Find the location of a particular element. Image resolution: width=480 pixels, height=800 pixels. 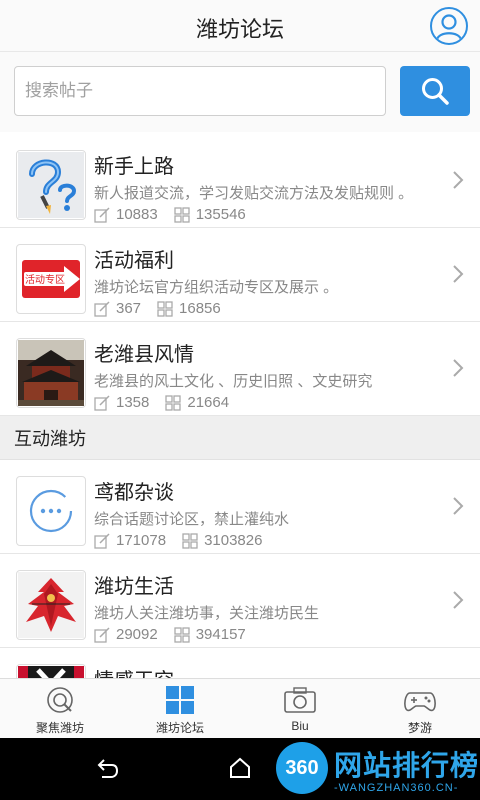

tab-label: Biu is located at coordinates (300, 726).